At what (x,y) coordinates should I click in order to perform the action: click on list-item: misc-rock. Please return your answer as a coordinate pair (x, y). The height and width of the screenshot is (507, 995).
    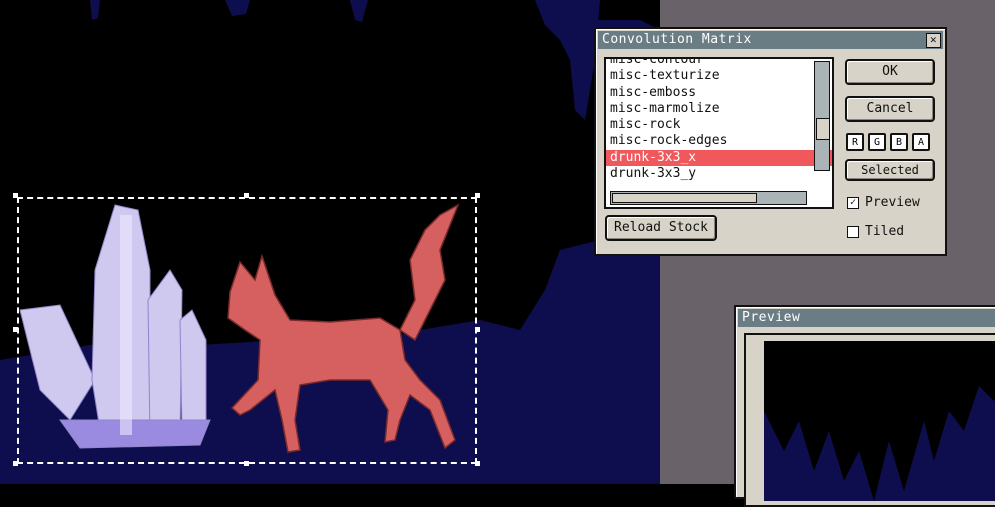
    Looking at the image, I should click on (719, 125).